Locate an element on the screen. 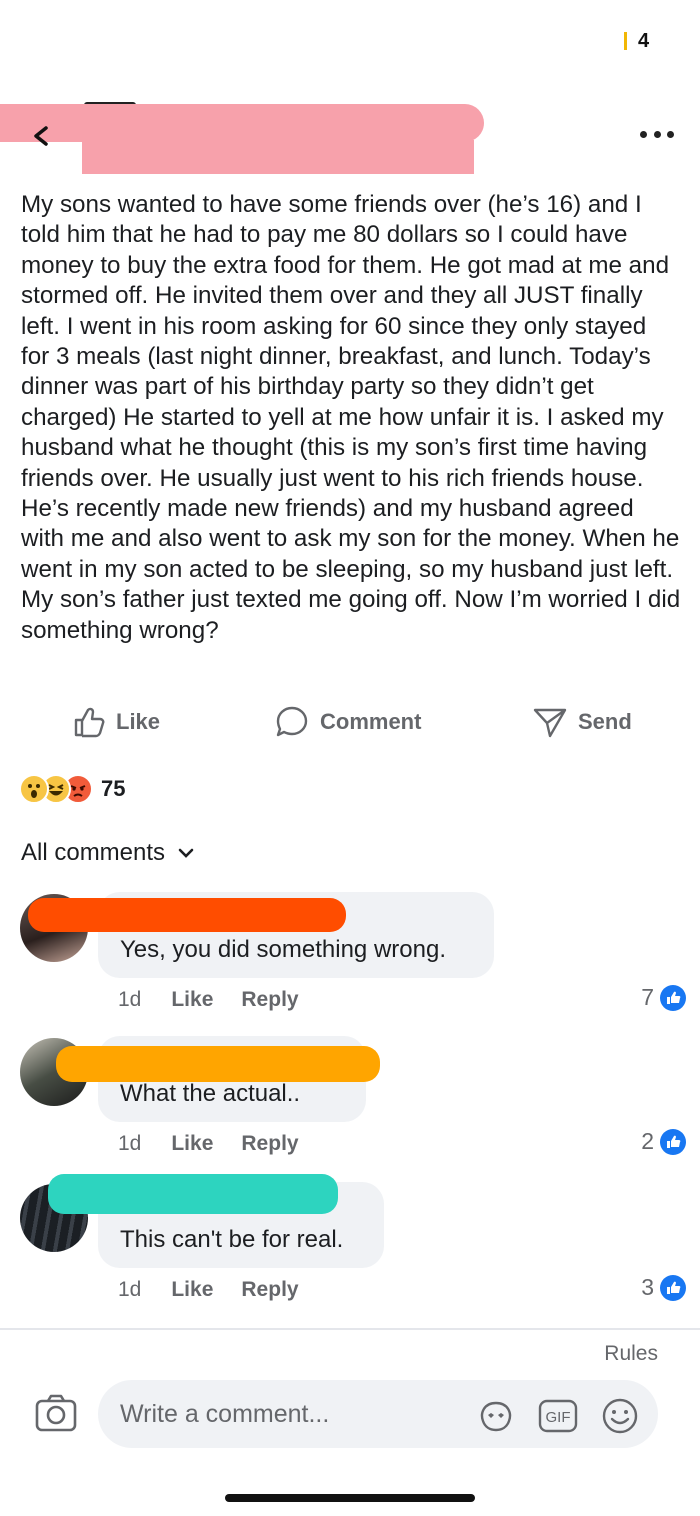 This screenshot has height=1516, width=700. comment-text: This can't be for real. is located at coordinates (232, 1239).